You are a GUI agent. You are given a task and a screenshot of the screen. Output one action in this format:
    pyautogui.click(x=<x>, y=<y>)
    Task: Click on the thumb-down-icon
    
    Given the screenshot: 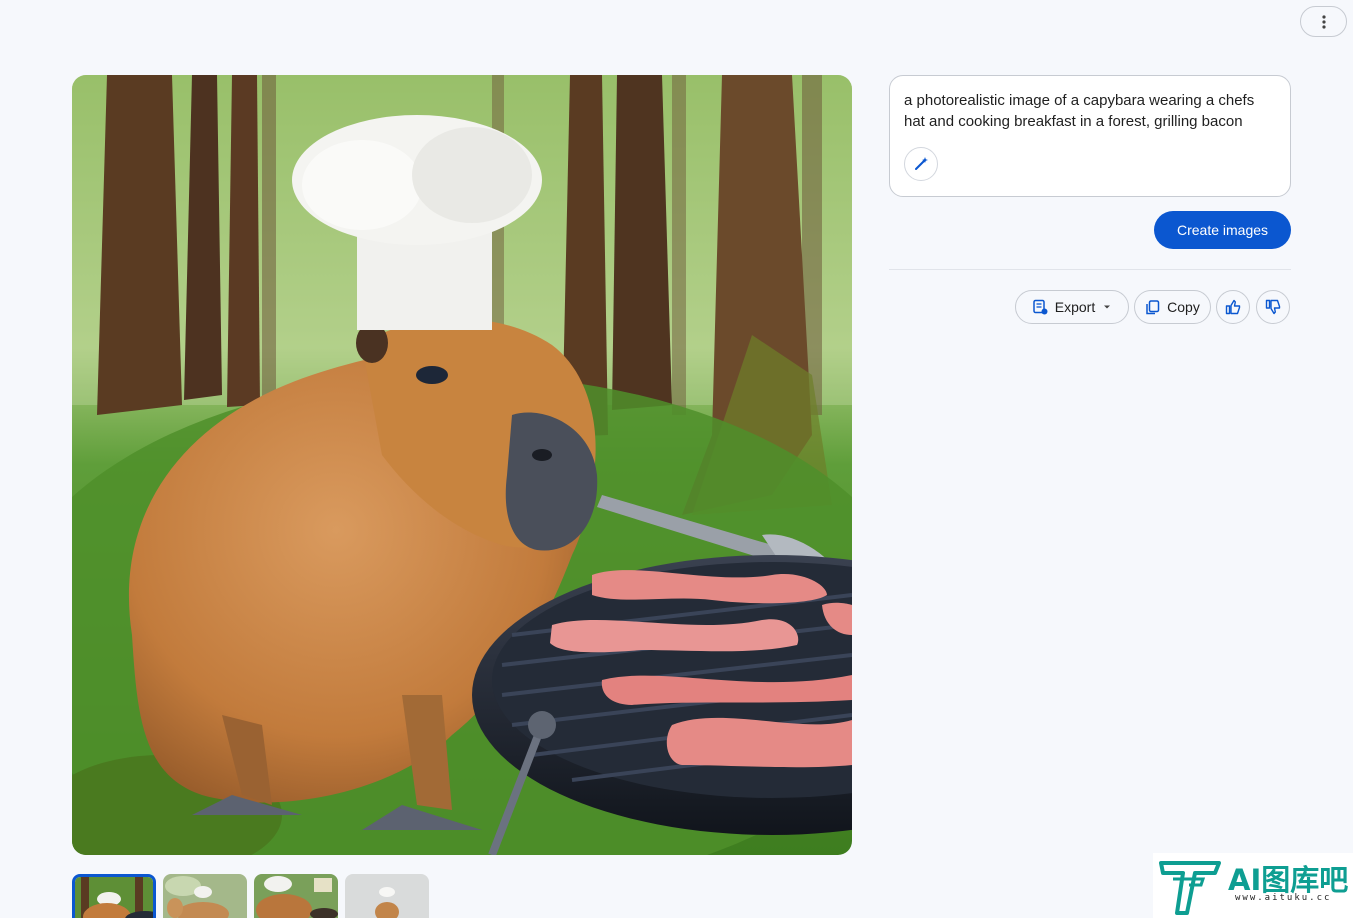 What is the action you would take?
    pyautogui.click(x=1273, y=307)
    